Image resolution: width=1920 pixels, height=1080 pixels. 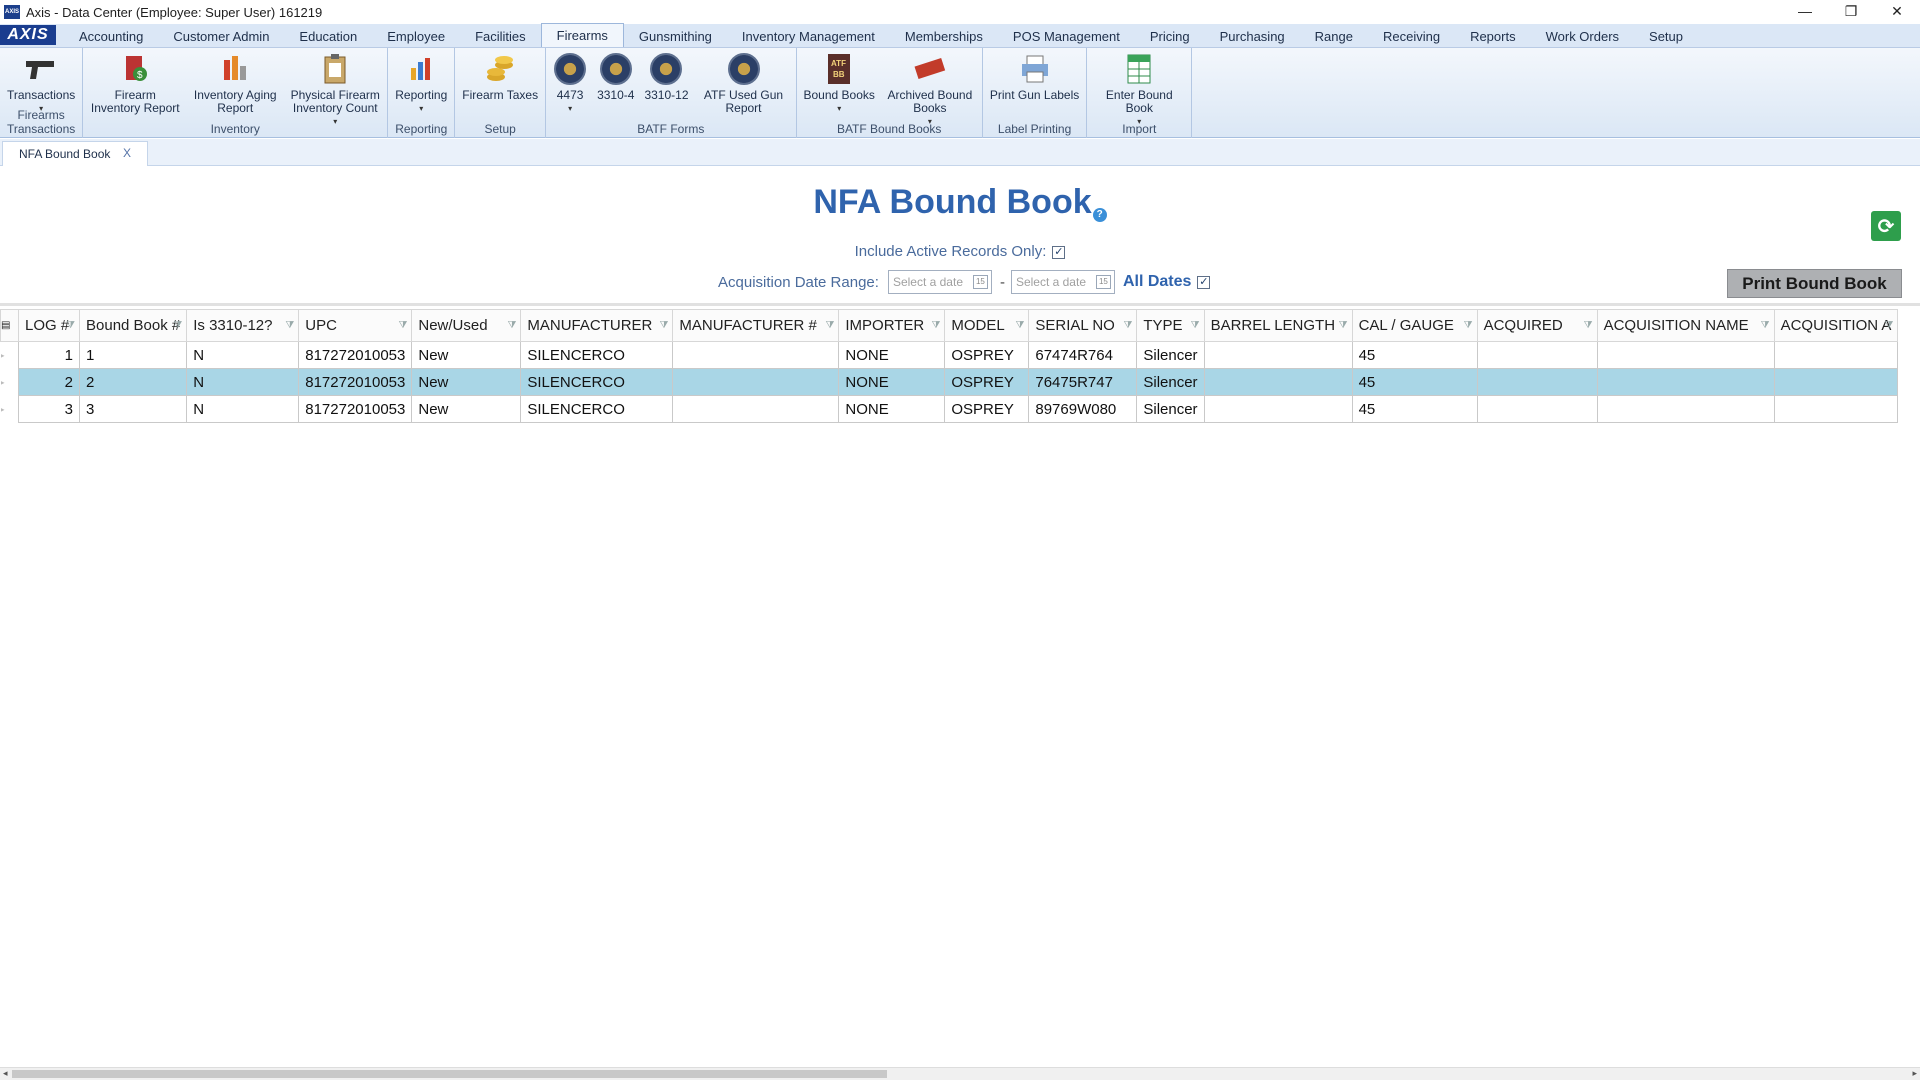 What do you see at coordinates (133, 325) in the screenshot?
I see `column-header-bound-book: Bound Book # ⧩` at bounding box center [133, 325].